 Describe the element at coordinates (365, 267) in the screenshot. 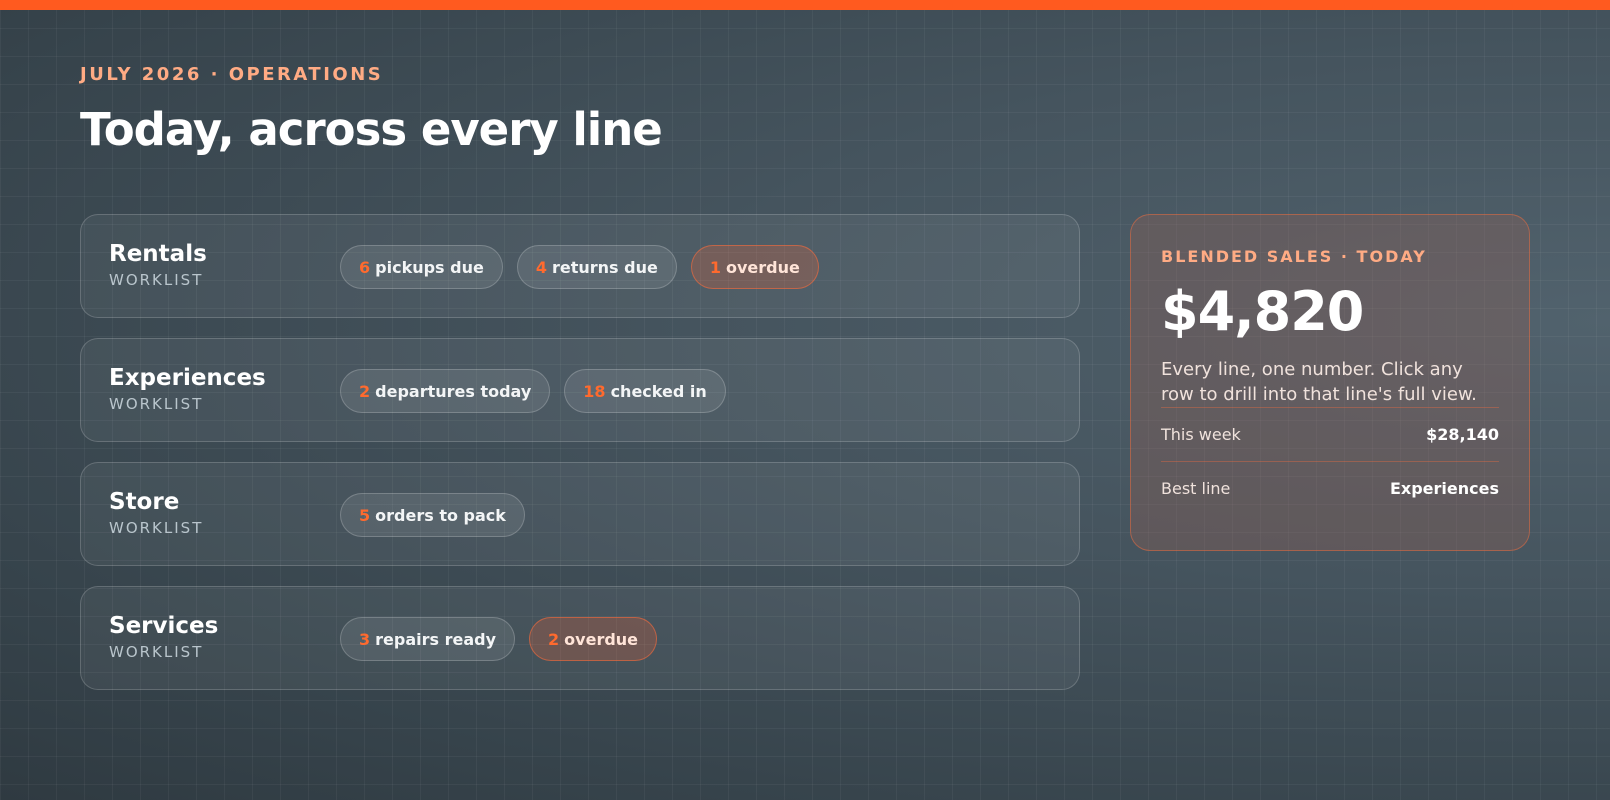

I see `pill-count: 6` at that location.